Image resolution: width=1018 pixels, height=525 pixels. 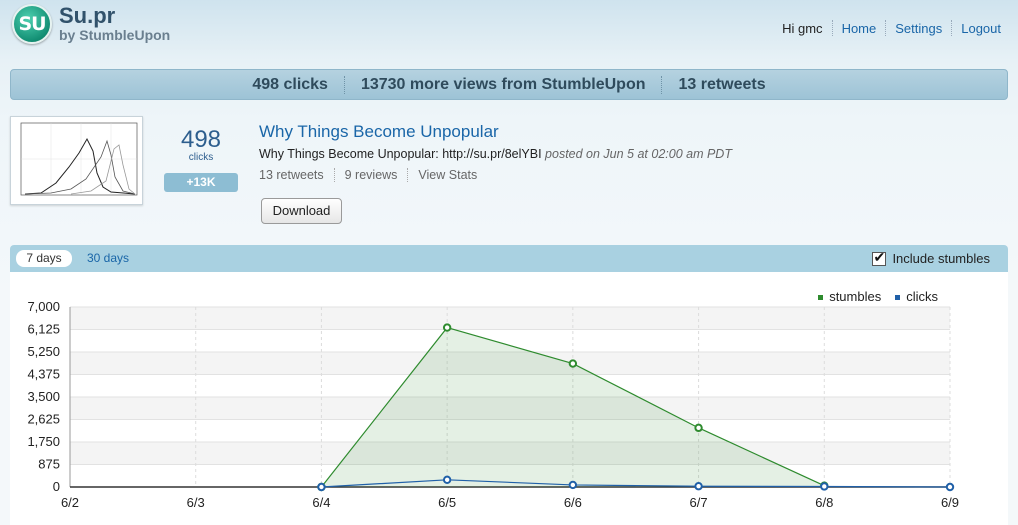 I want to click on y-tick-label: 3,500, so click(x=43, y=396).